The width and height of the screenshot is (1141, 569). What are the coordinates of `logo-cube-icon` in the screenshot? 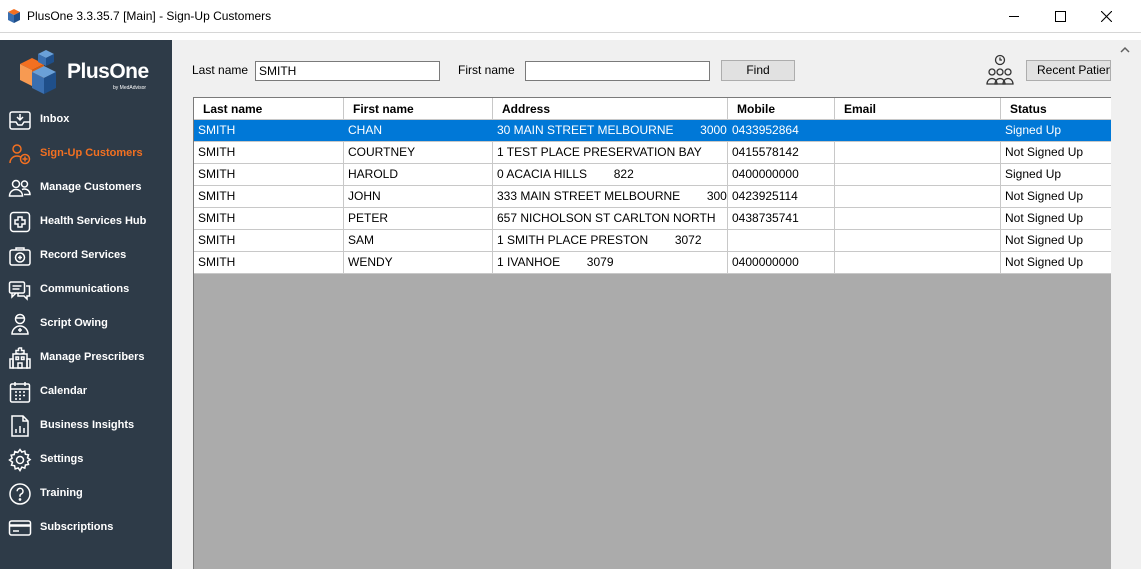 It's located at (38, 72).